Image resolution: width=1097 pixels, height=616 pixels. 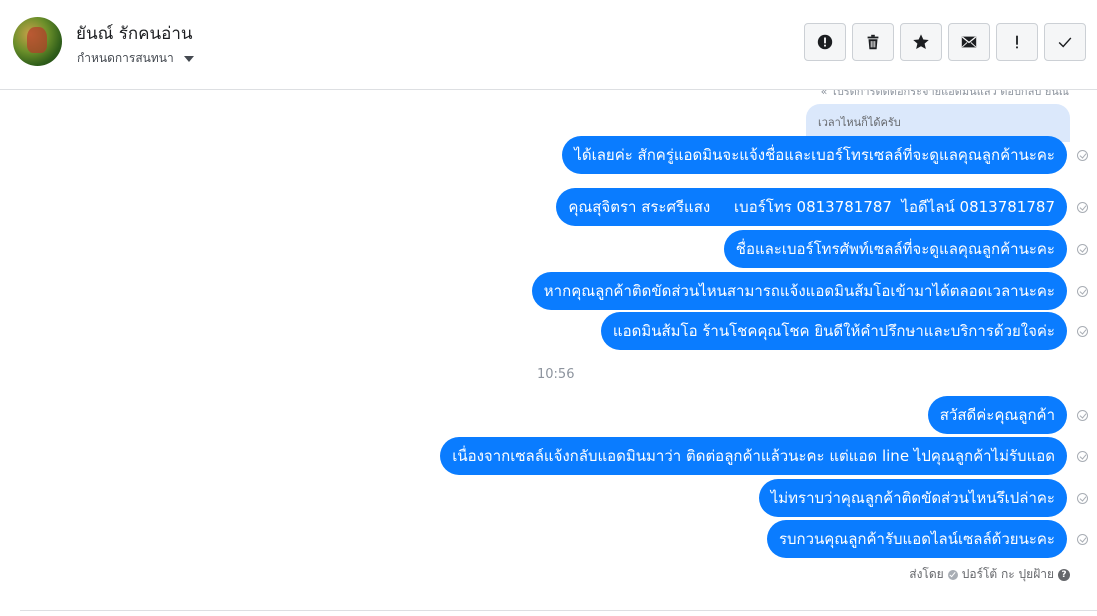 I want to click on sent-by-line: ส่งโดย ปอร์โต้ กะ ปุยฝ้าย ?, so click(x=989, y=574).